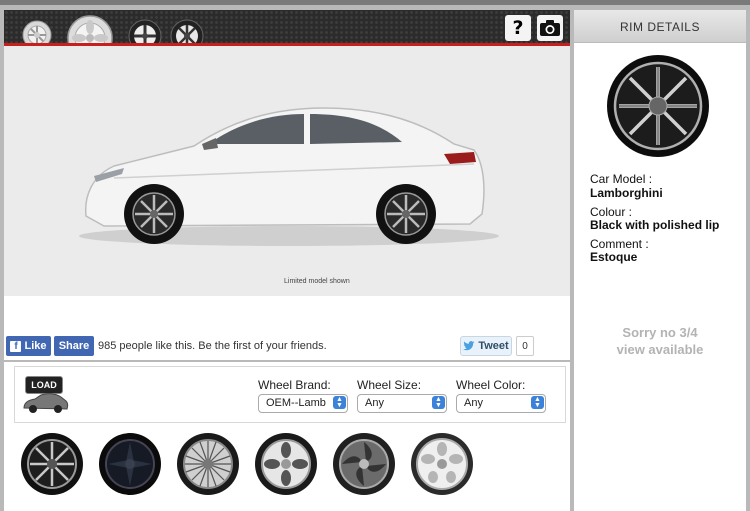 The width and height of the screenshot is (750, 511). I want to click on sorry-line-1: Sorry no 3/4, so click(660, 332).